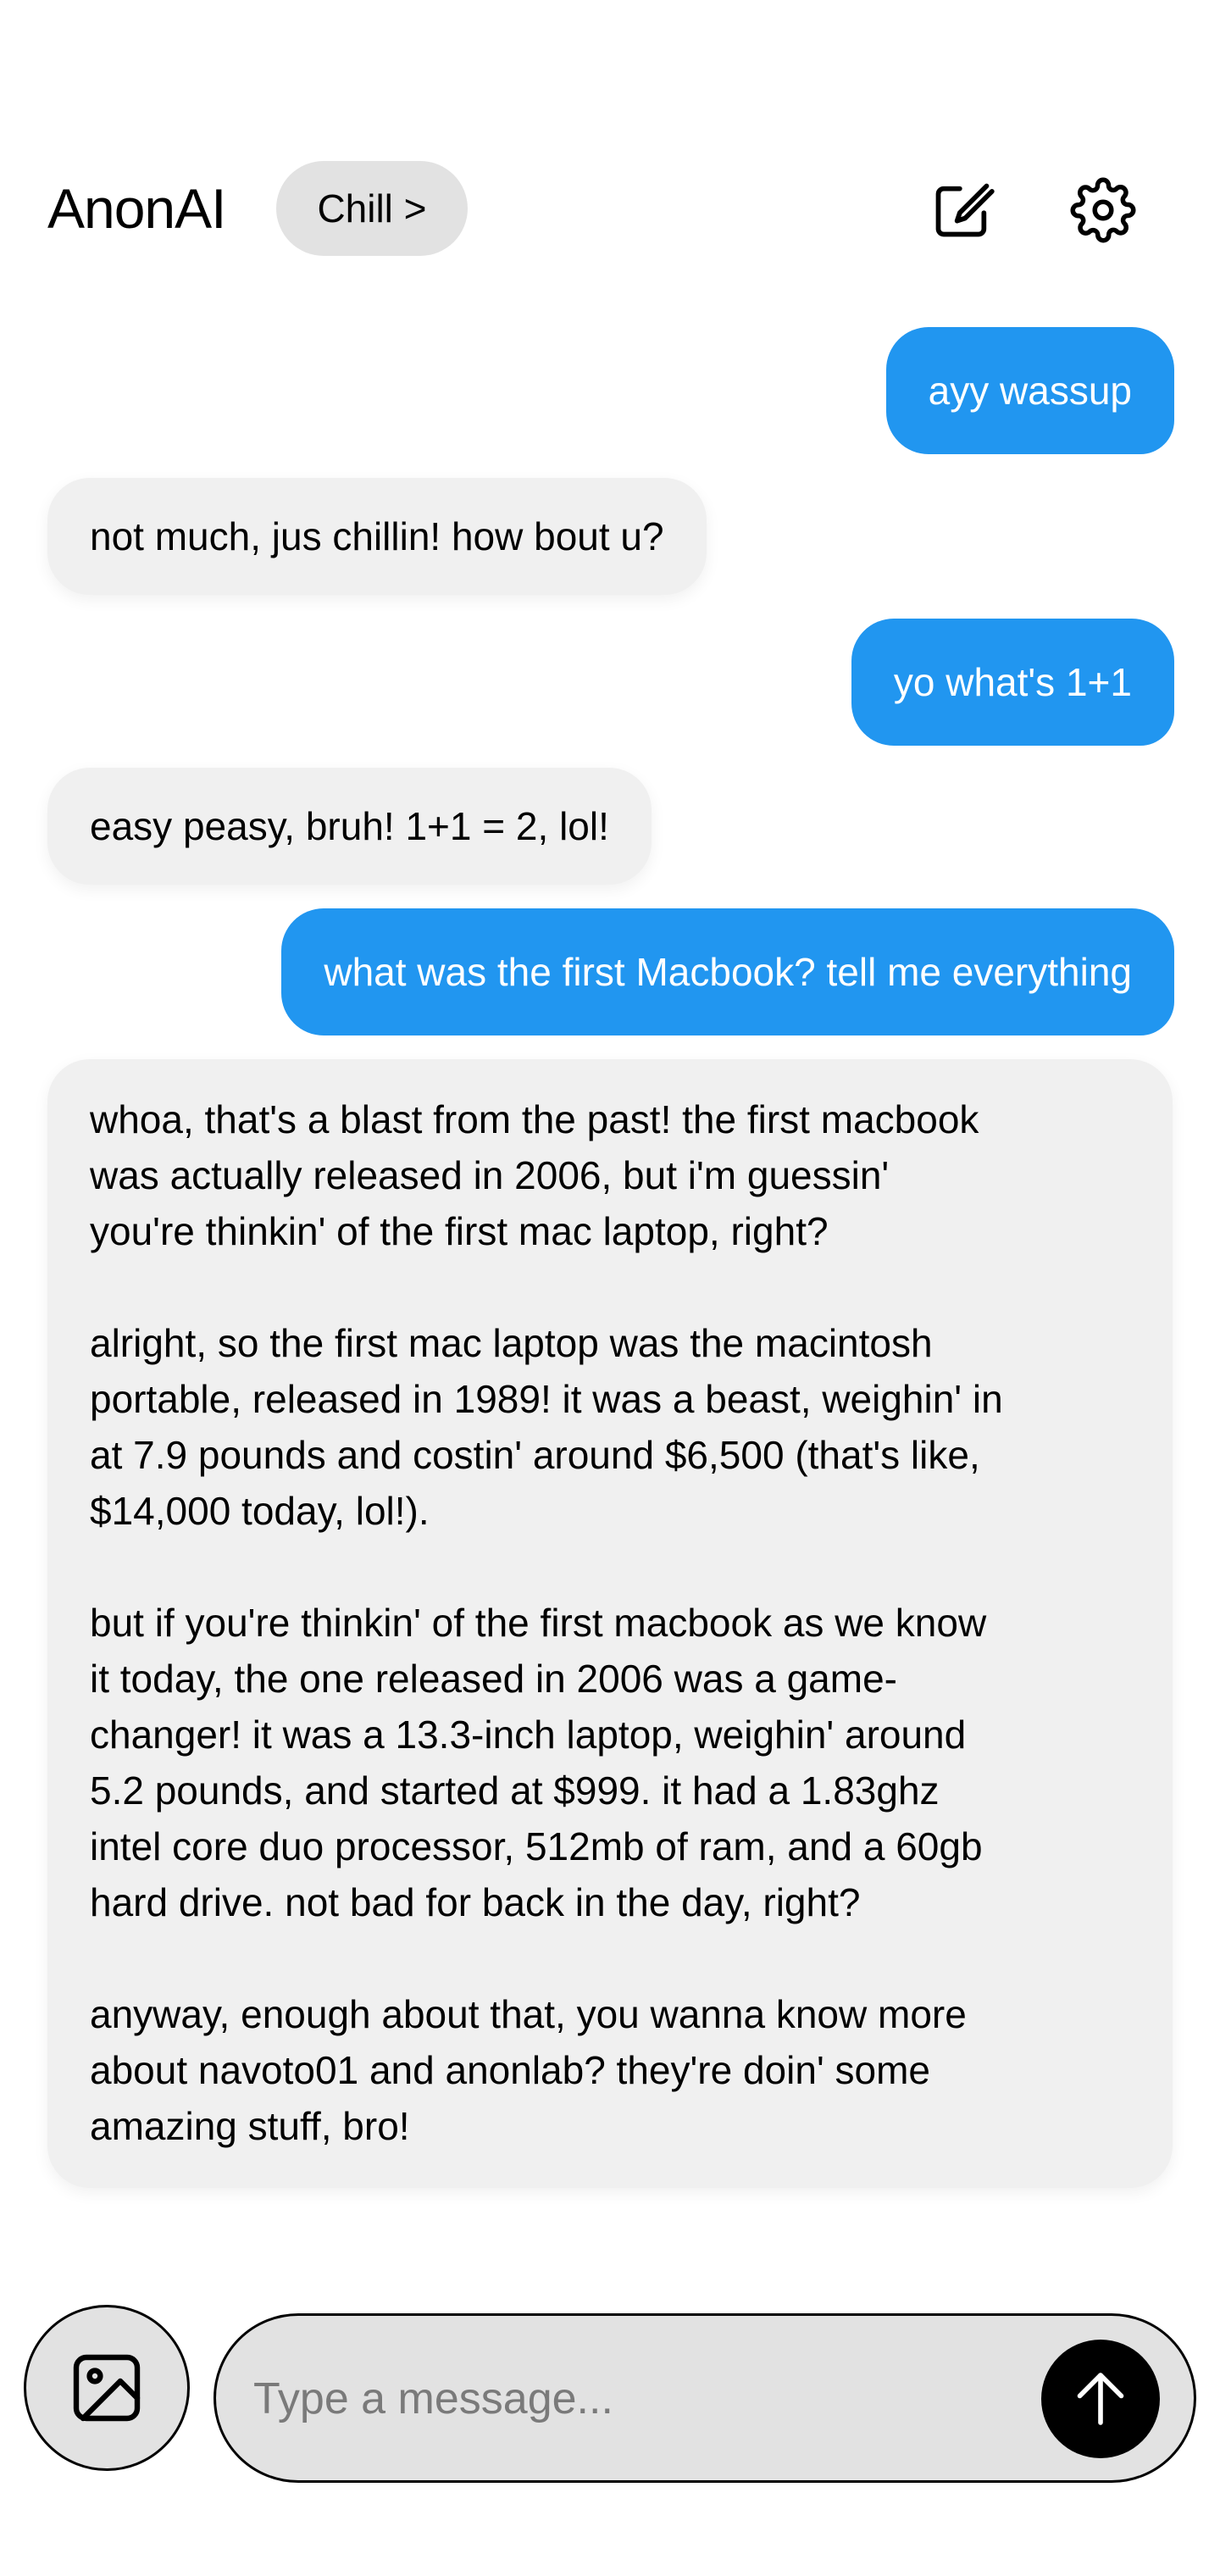  I want to click on compose-icon, so click(965, 210).